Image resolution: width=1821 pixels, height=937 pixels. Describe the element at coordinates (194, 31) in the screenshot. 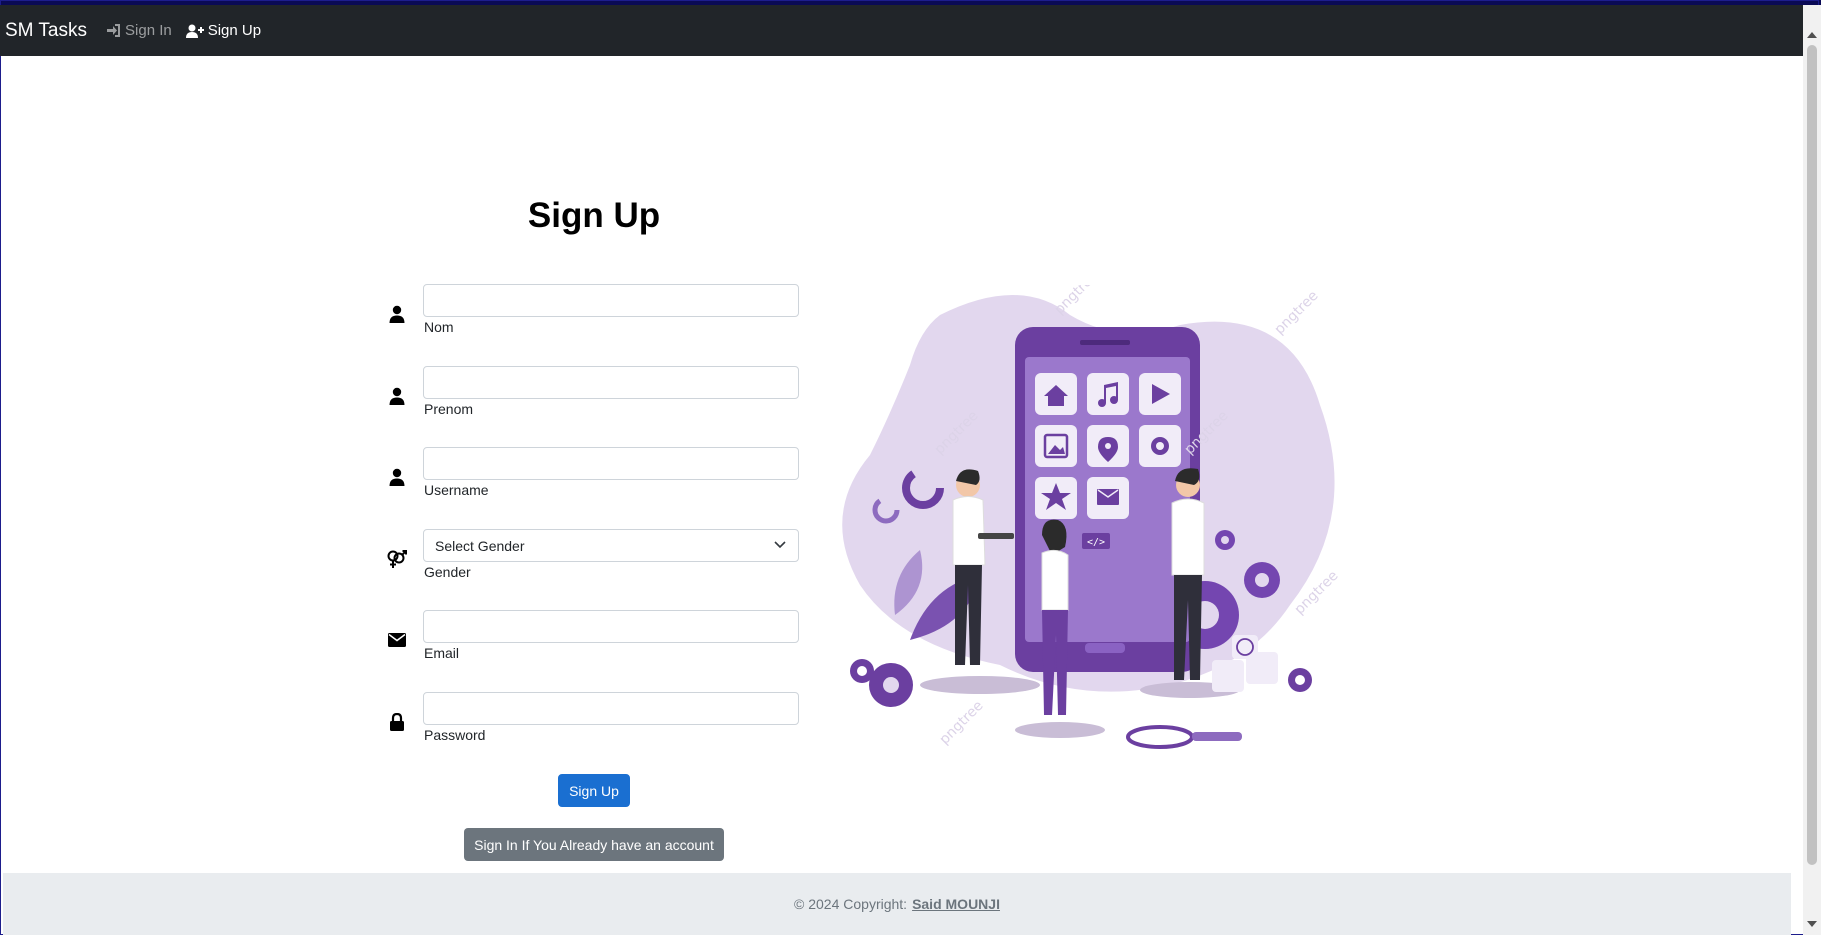

I see `user-plus-icon` at that location.